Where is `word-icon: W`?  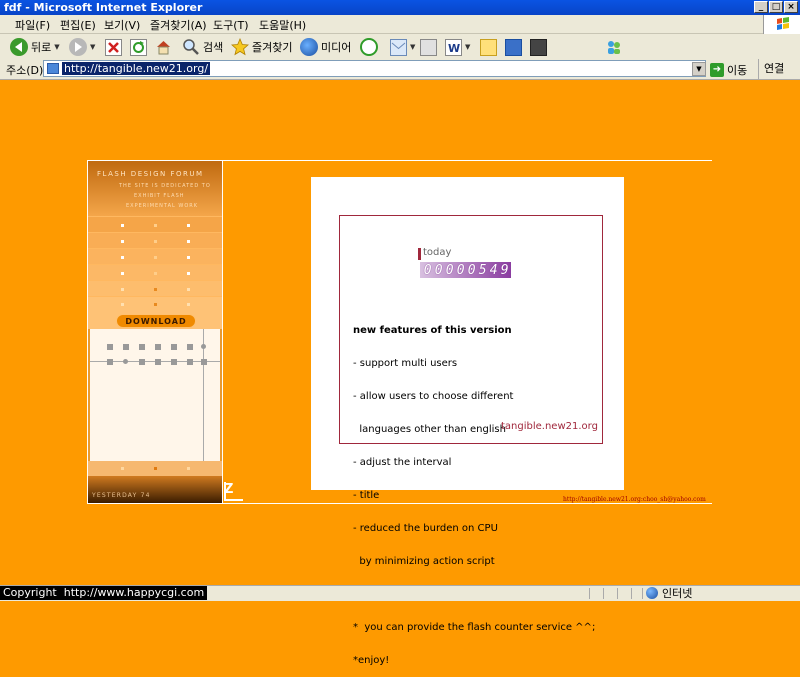 word-icon: W is located at coordinates (453, 47).